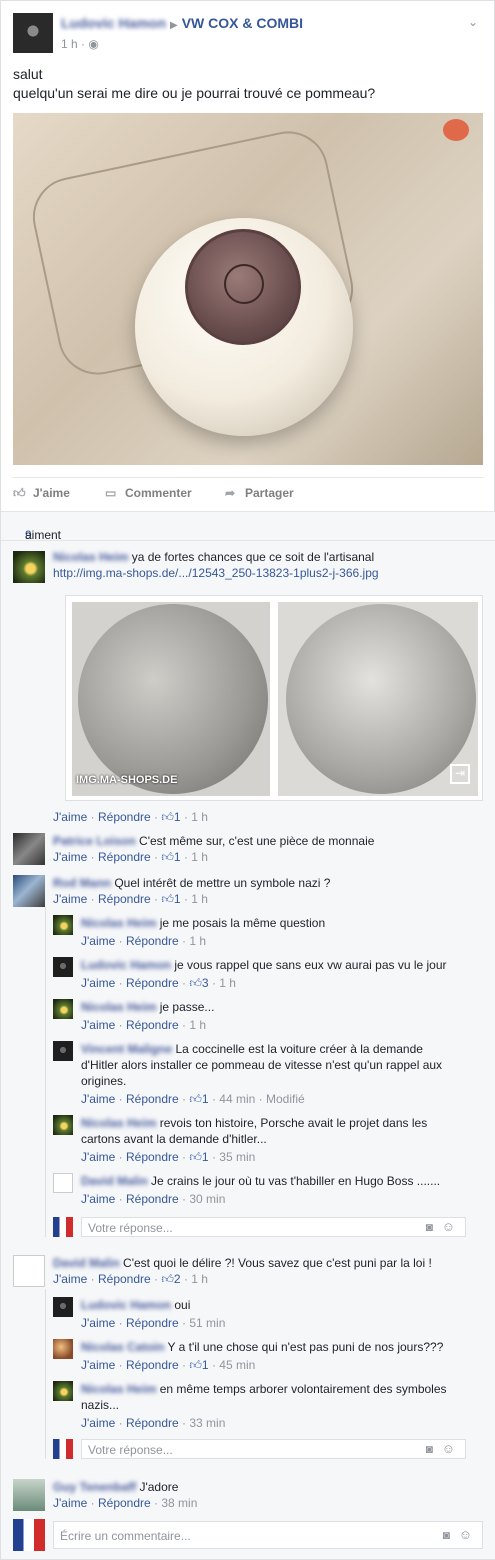 The height and width of the screenshot is (1560, 495). Describe the element at coordinates (126, 1049) in the screenshot. I see `reply-author: Vincent Maligne` at that location.